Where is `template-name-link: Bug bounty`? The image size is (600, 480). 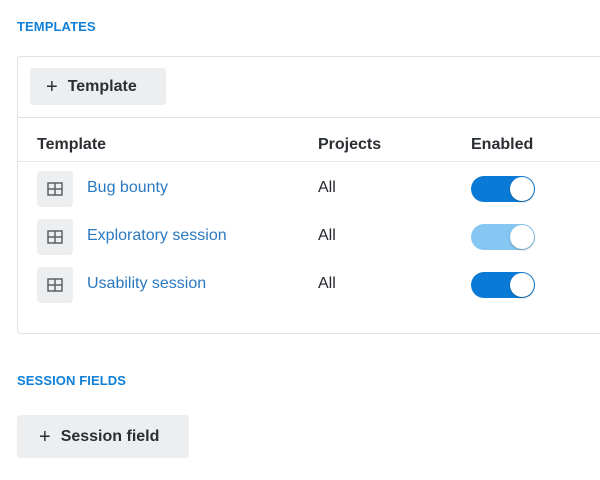 template-name-link: Bug bounty is located at coordinates (127, 188).